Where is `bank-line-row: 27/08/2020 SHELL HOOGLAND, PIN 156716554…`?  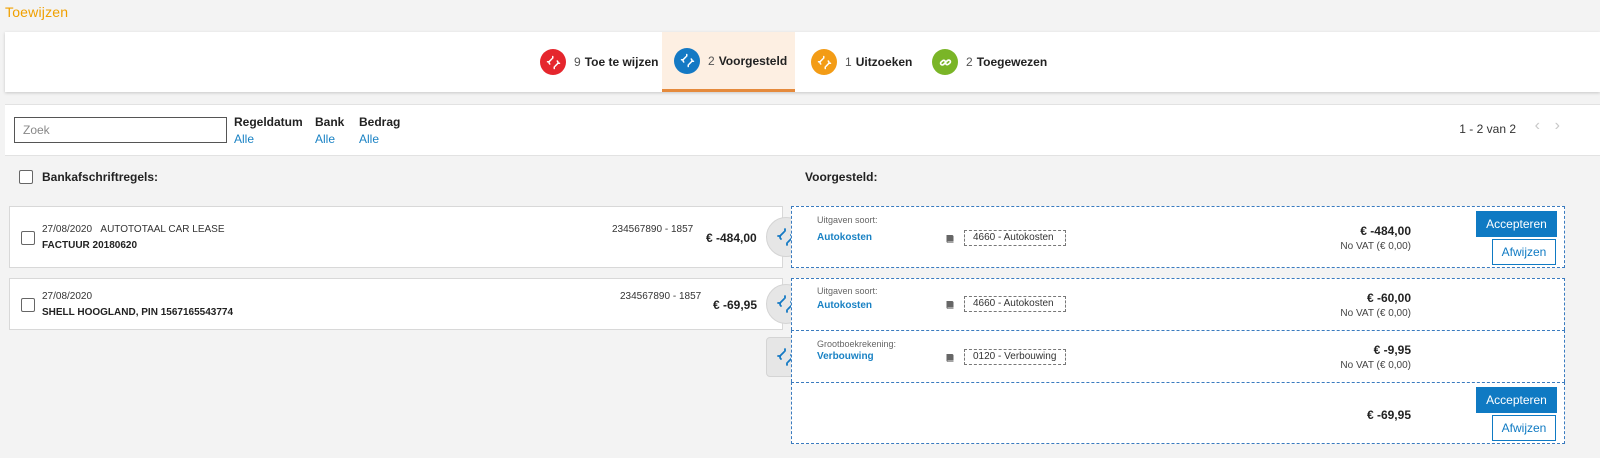
bank-line-row: 27/08/2020 SHELL HOOGLAND, PIN 156716554… is located at coordinates (396, 304).